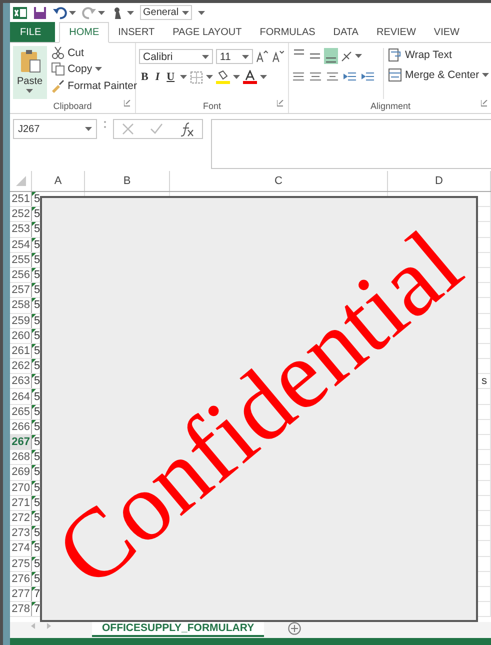 This screenshot has width=491, height=645. What do you see at coordinates (58, 181) in the screenshot?
I see `column-header: A` at bounding box center [58, 181].